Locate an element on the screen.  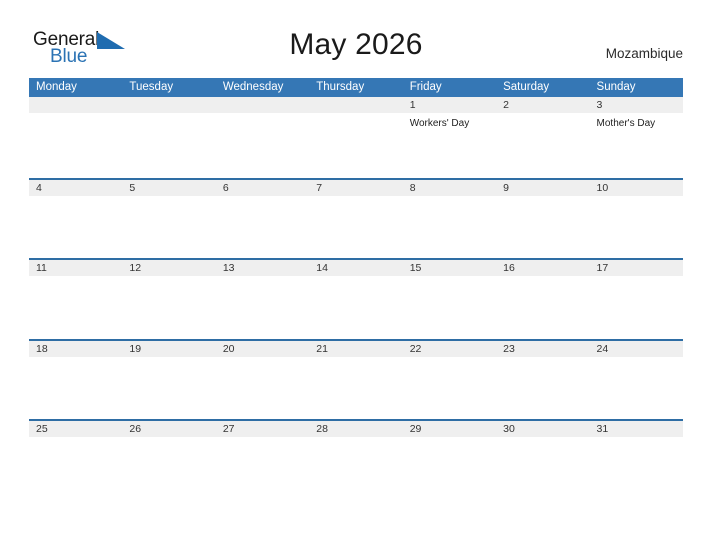
calendar-day-cell: 12 is located at coordinates (169, 300).